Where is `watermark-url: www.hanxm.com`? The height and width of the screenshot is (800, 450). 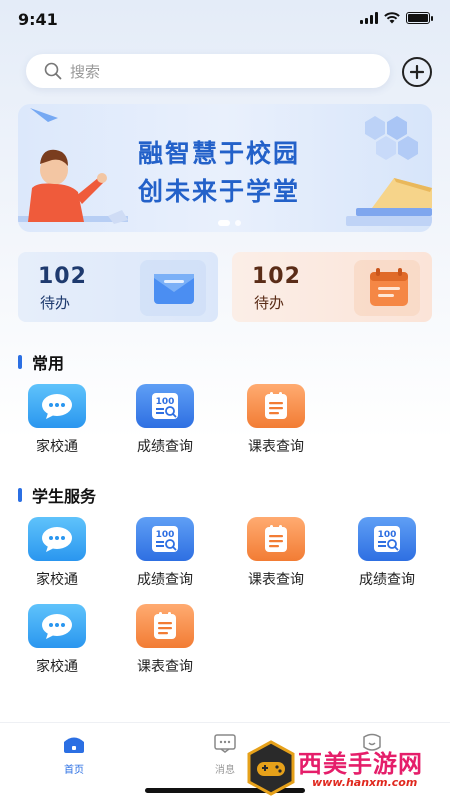 watermark-url: www.hanxm.com is located at coordinates (365, 782).